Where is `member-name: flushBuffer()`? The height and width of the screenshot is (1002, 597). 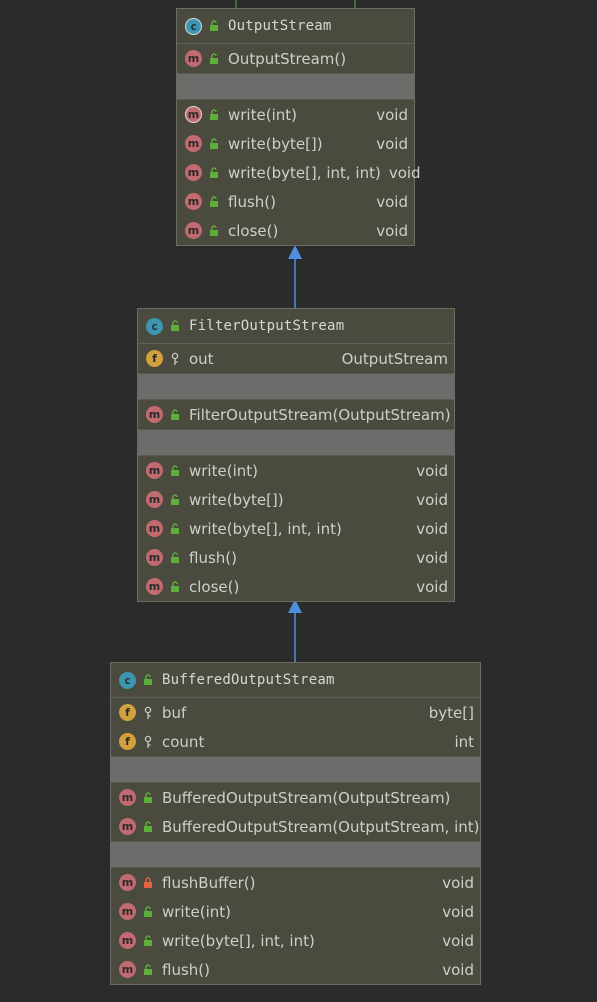
member-name: flushBuffer() is located at coordinates (209, 882).